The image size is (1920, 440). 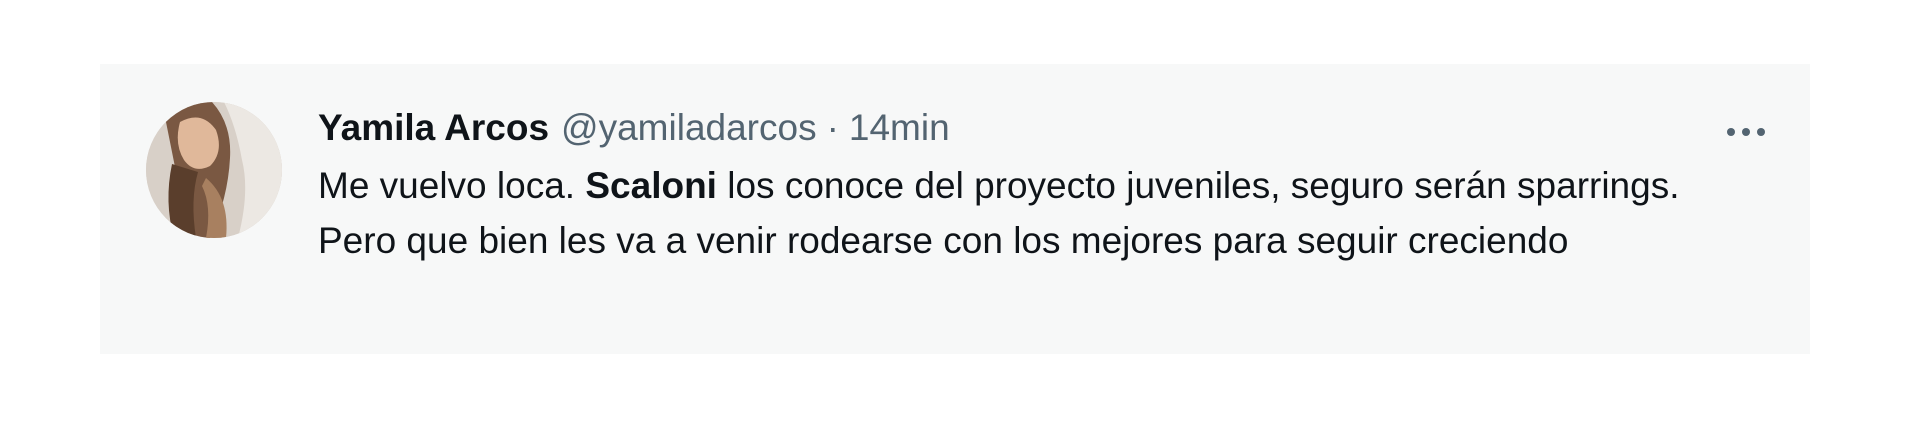 I want to click on tweet-header: Yamila Arcos @yamiladarcos · 14min, so click(x=1028, y=128).